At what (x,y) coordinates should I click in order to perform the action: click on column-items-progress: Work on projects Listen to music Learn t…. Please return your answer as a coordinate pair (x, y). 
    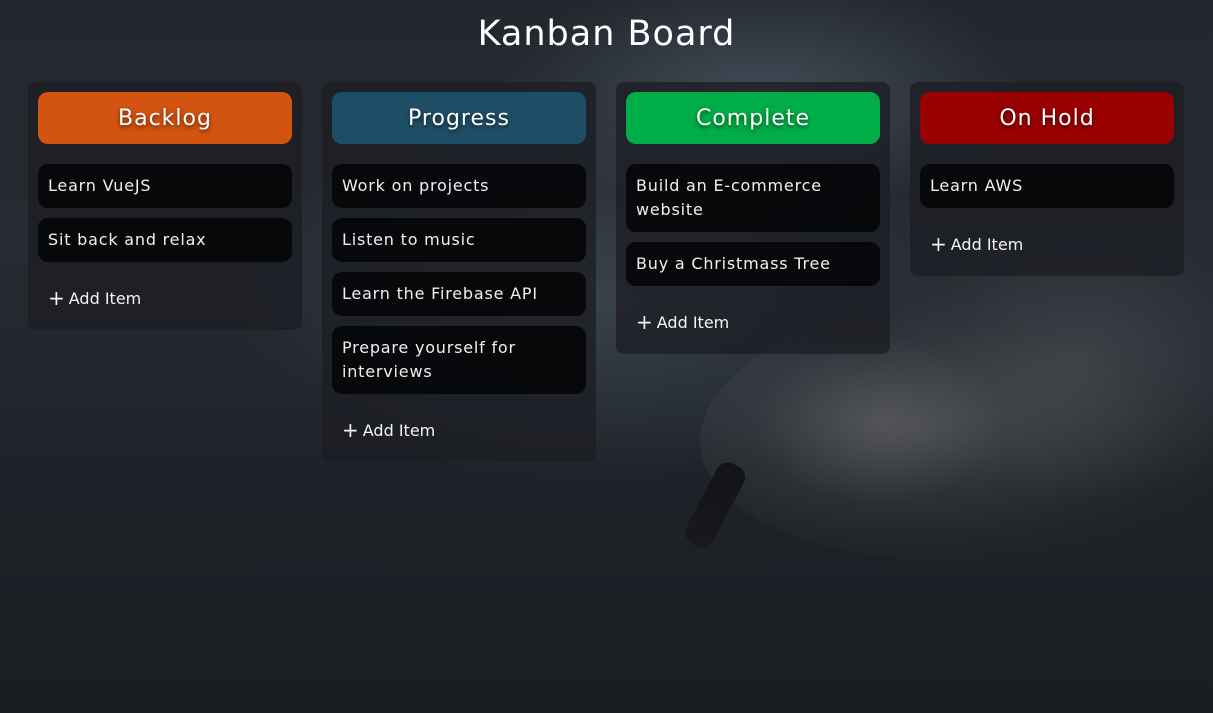
    Looking at the image, I should click on (459, 279).